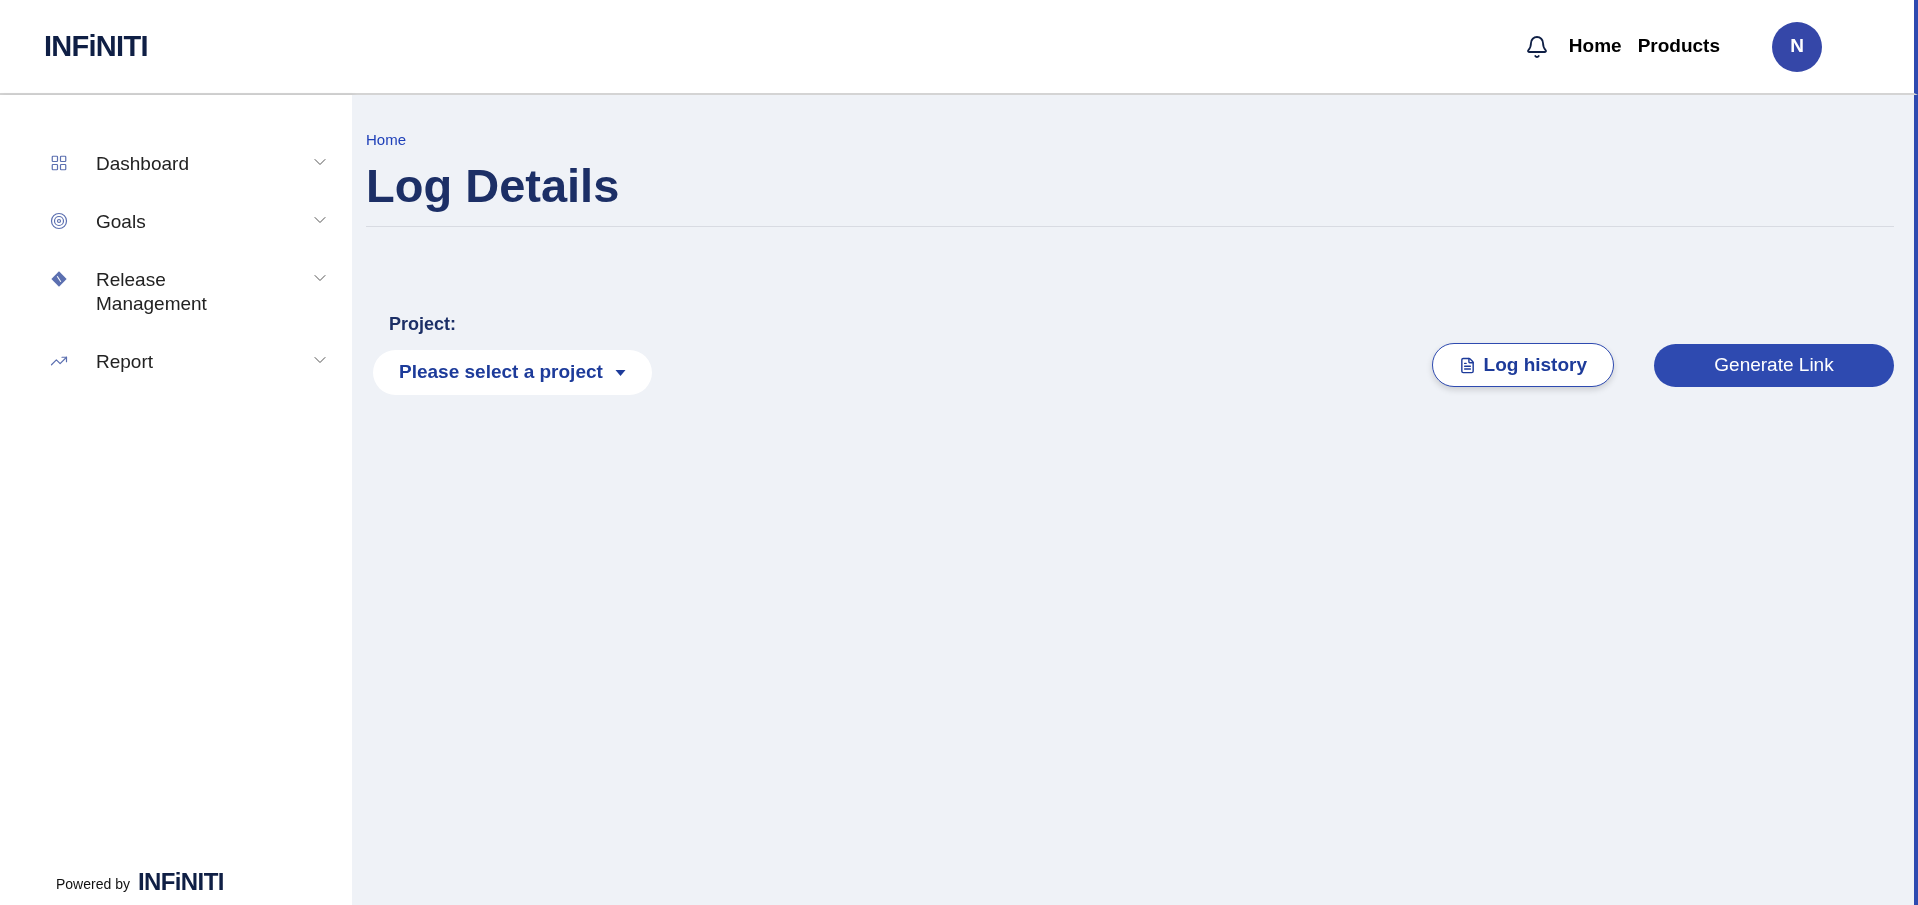 The width and height of the screenshot is (1918, 905). Describe the element at coordinates (423, 324) in the screenshot. I see `field-label: Project:` at that location.